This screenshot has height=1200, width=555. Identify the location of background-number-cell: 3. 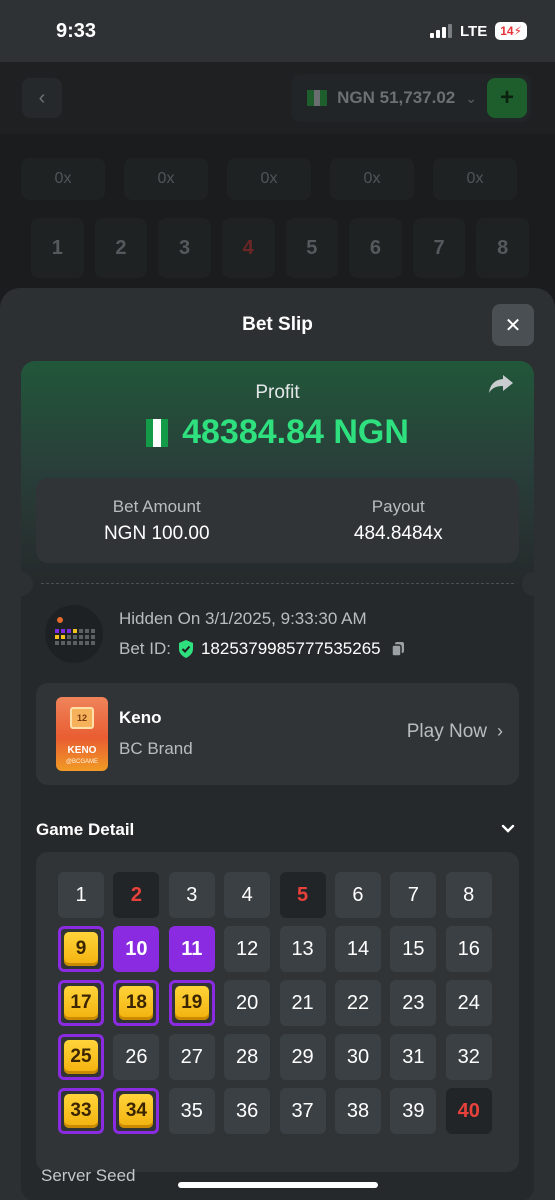
(184, 248).